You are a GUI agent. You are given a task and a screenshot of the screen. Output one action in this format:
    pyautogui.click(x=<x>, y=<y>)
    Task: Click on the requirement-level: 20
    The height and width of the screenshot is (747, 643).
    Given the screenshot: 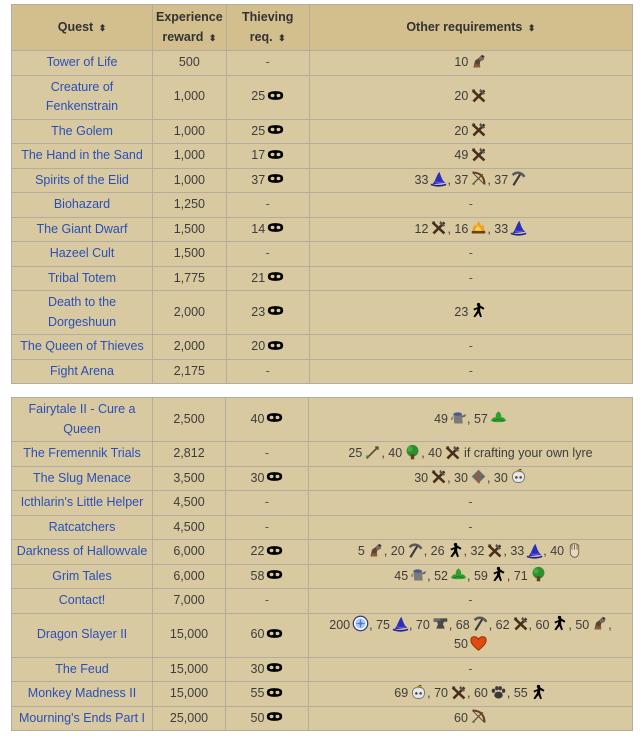 What is the action you would take?
    pyautogui.click(x=461, y=130)
    